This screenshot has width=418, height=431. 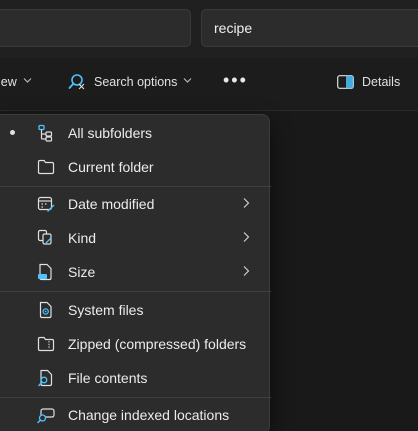 What do you see at coordinates (46, 272) in the screenshot?
I see `file-size-icon` at bounding box center [46, 272].